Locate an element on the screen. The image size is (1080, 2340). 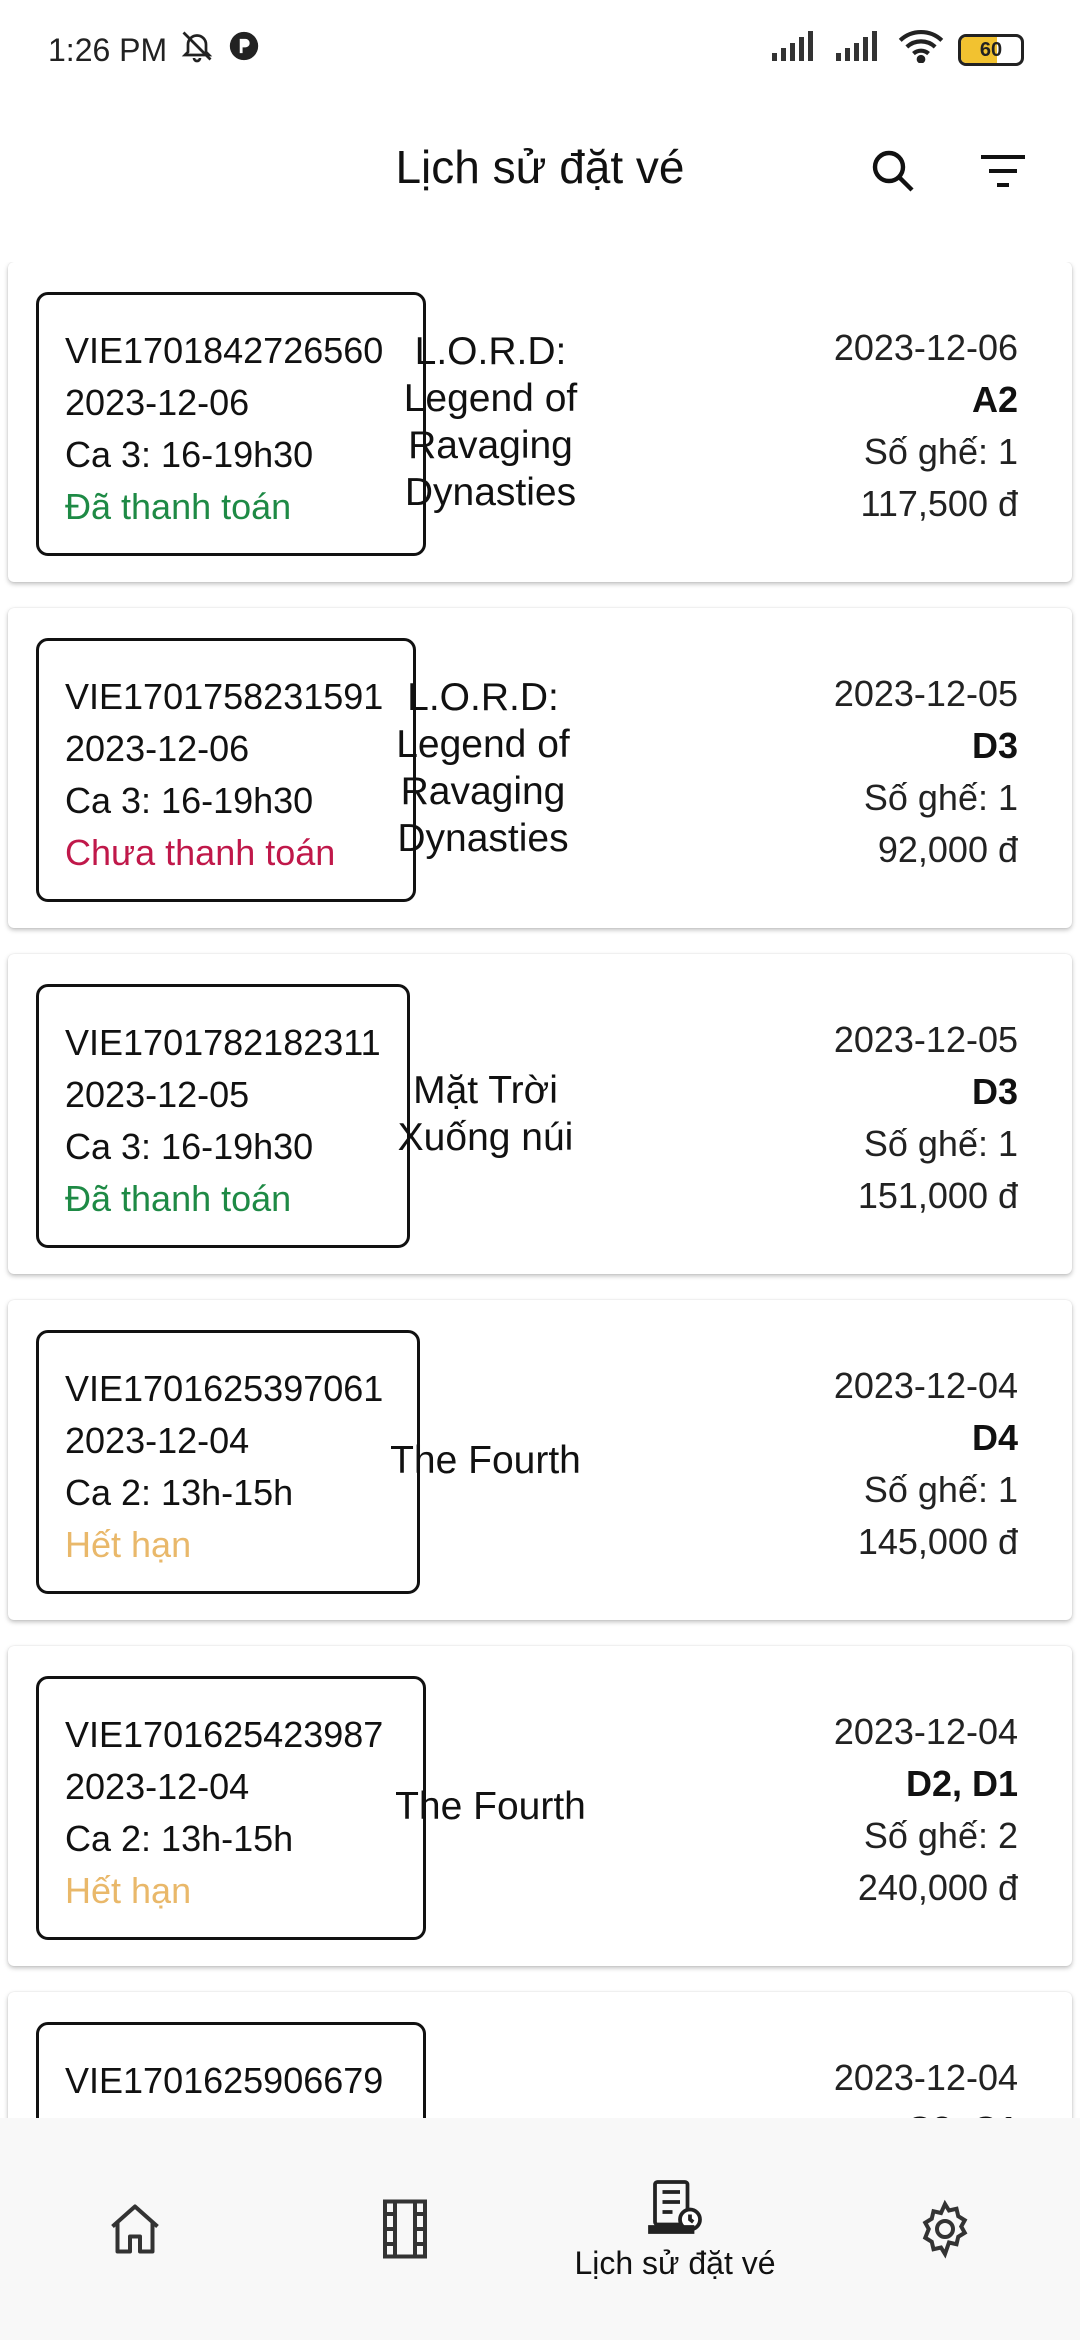
seat-list: D4 is located at coordinates (994, 1437).